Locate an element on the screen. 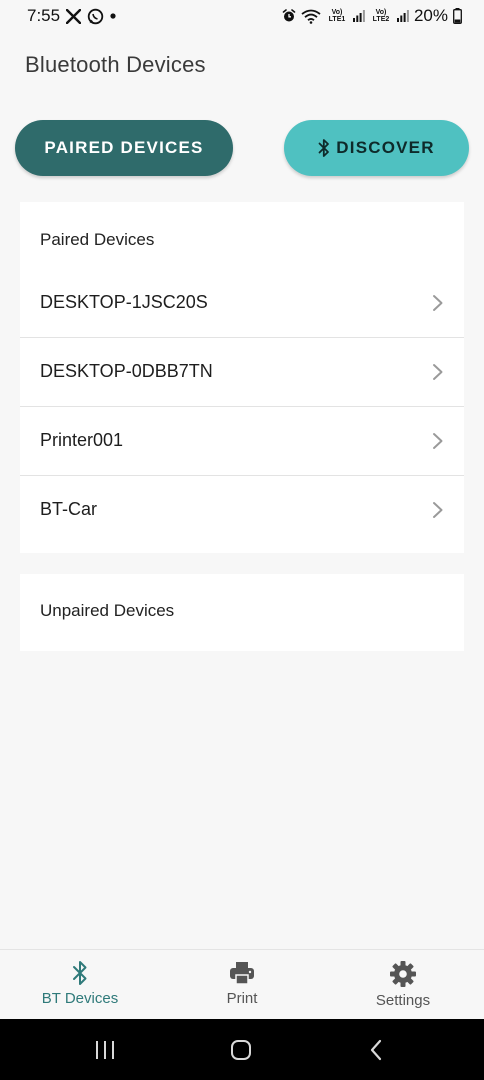  dot-icon is located at coordinates (113, 16).